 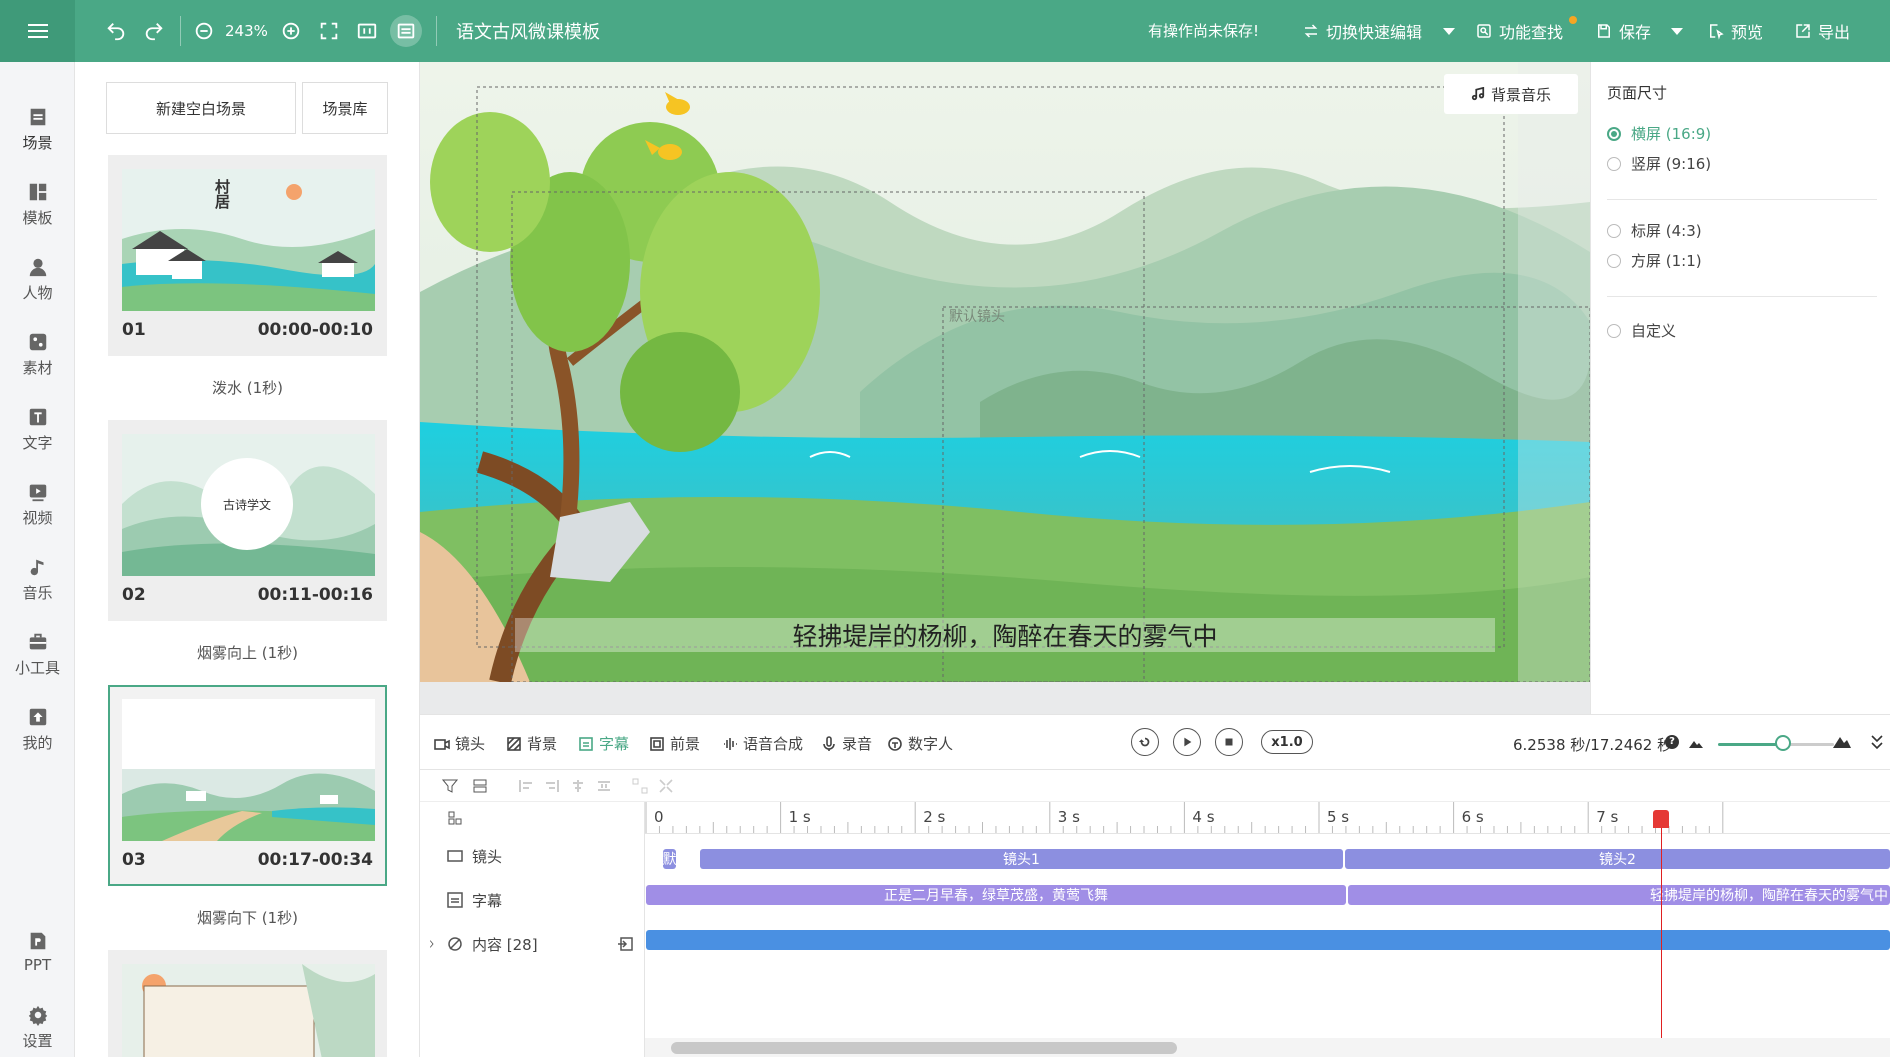 I want to click on stop-button, so click(x=1229, y=742).